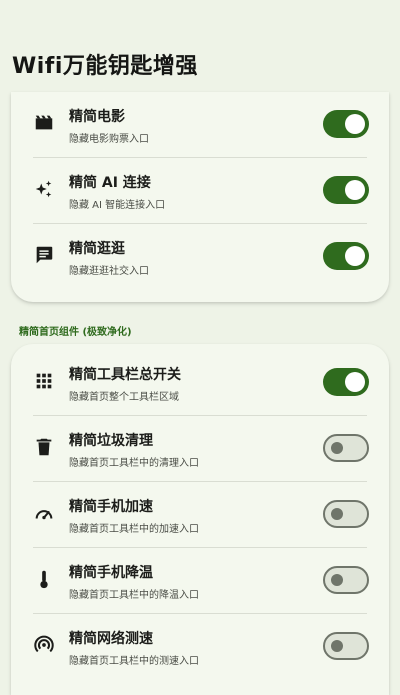  What do you see at coordinates (346, 448) in the screenshot?
I see `junk-clean-toggle` at bounding box center [346, 448].